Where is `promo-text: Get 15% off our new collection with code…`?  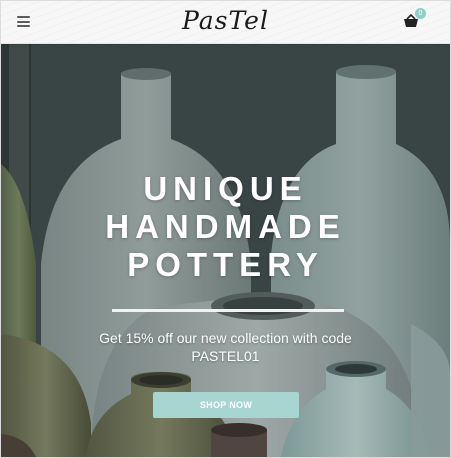
promo-text: Get 15% off our new collection with code… is located at coordinates (225, 347).